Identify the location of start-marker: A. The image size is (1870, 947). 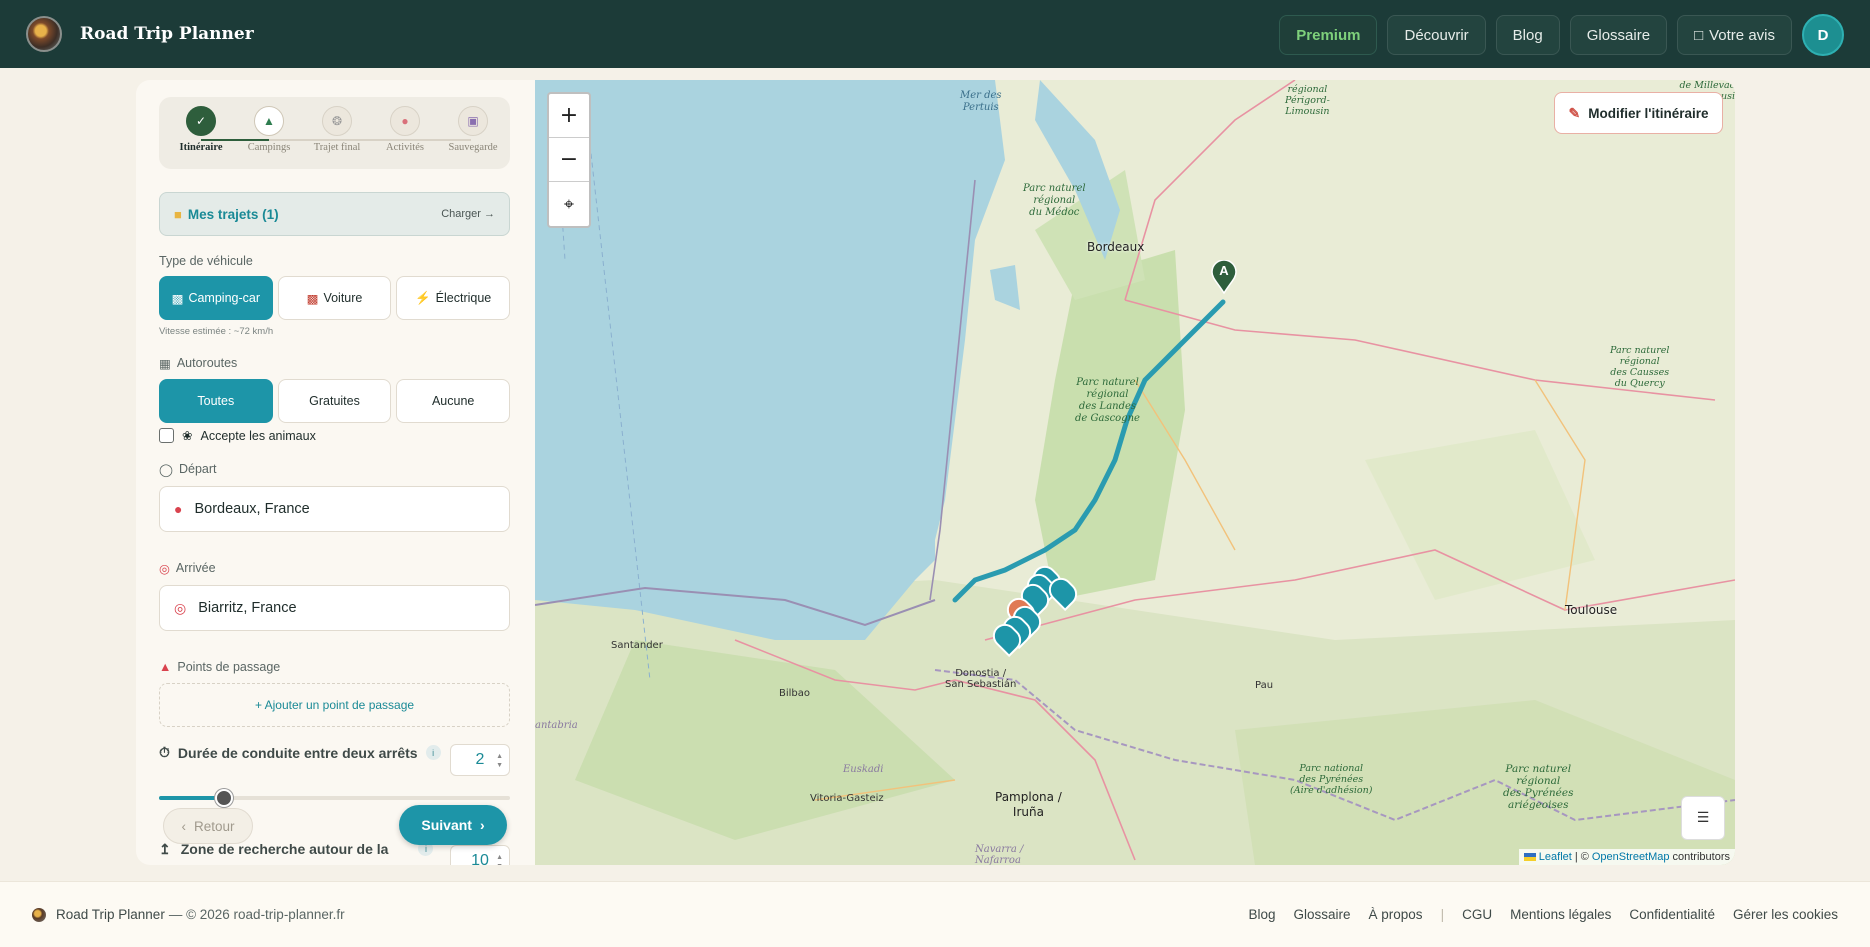
(1224, 277).